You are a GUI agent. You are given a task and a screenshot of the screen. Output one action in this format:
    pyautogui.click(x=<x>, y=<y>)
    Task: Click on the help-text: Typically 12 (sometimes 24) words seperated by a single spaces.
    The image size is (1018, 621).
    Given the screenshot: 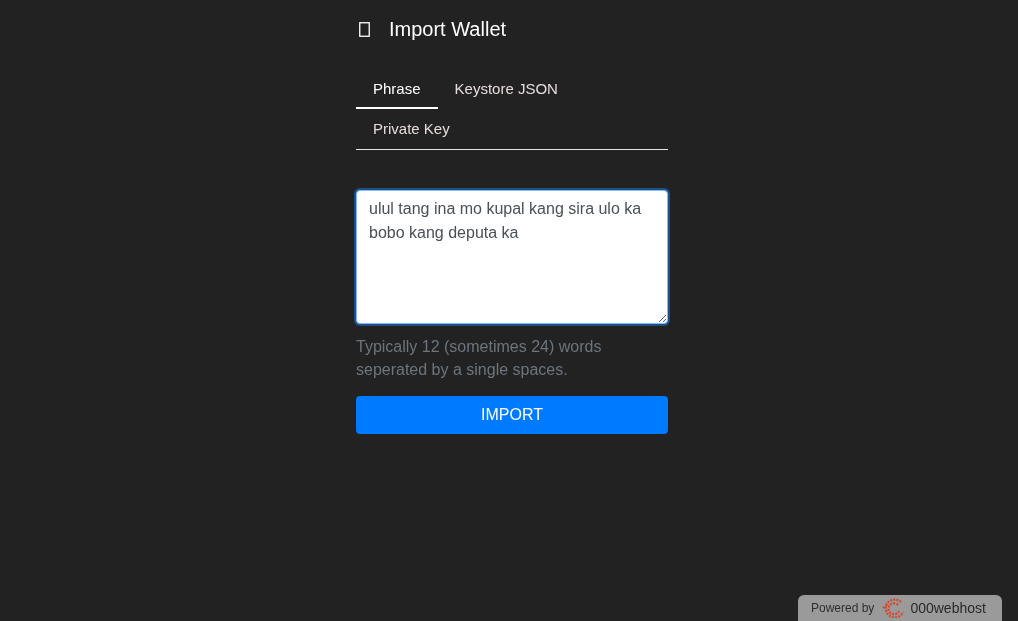 What is the action you would take?
    pyautogui.click(x=479, y=358)
    